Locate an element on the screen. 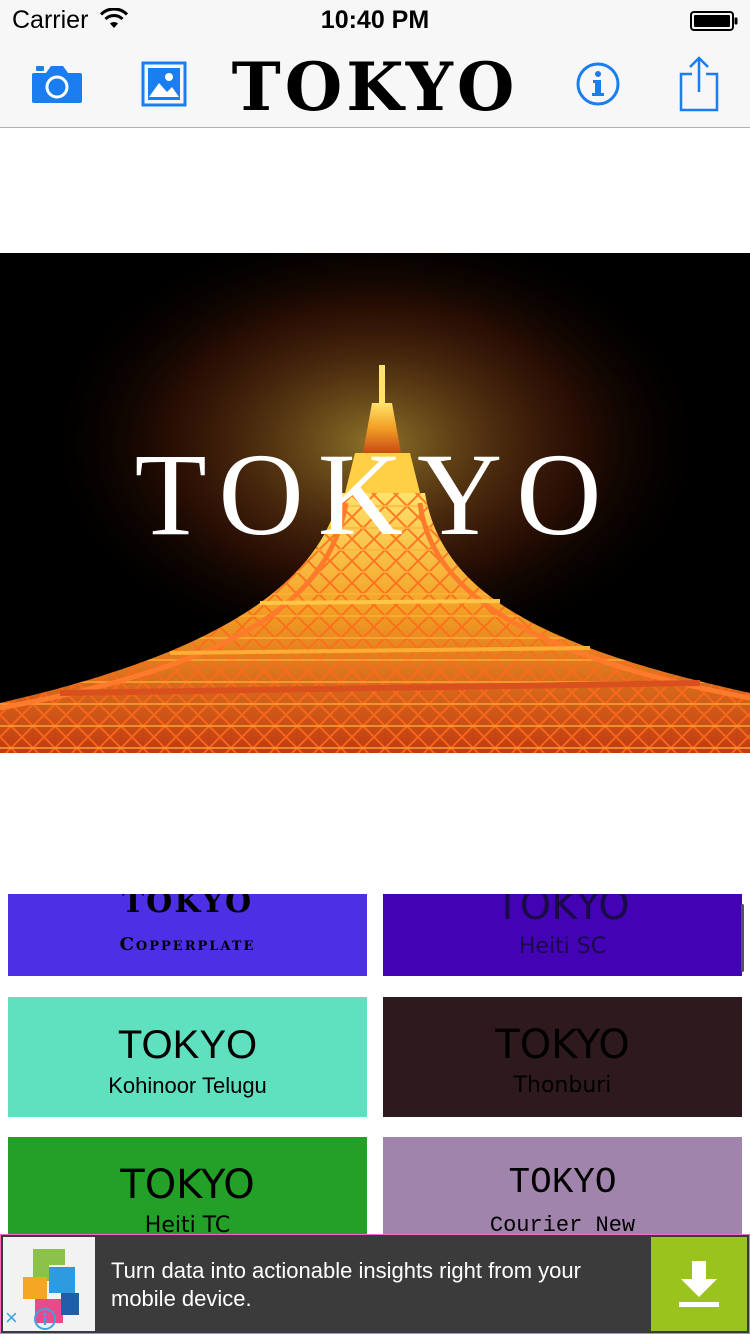 Image resolution: width=750 pixels, height=1334 pixels. share-icon is located at coordinates (699, 84).